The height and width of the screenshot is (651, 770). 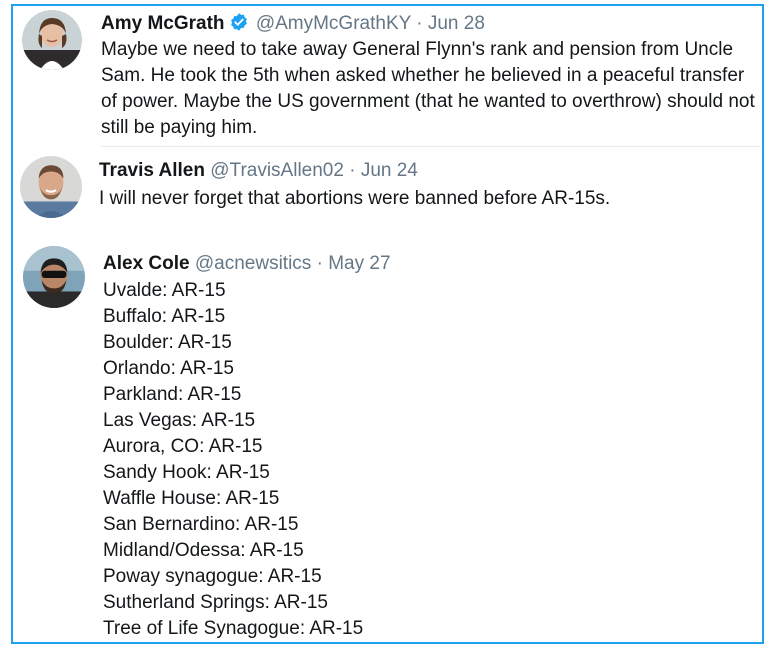 What do you see at coordinates (333, 23) in the screenshot?
I see `handle: @AmyMcGrathKY` at bounding box center [333, 23].